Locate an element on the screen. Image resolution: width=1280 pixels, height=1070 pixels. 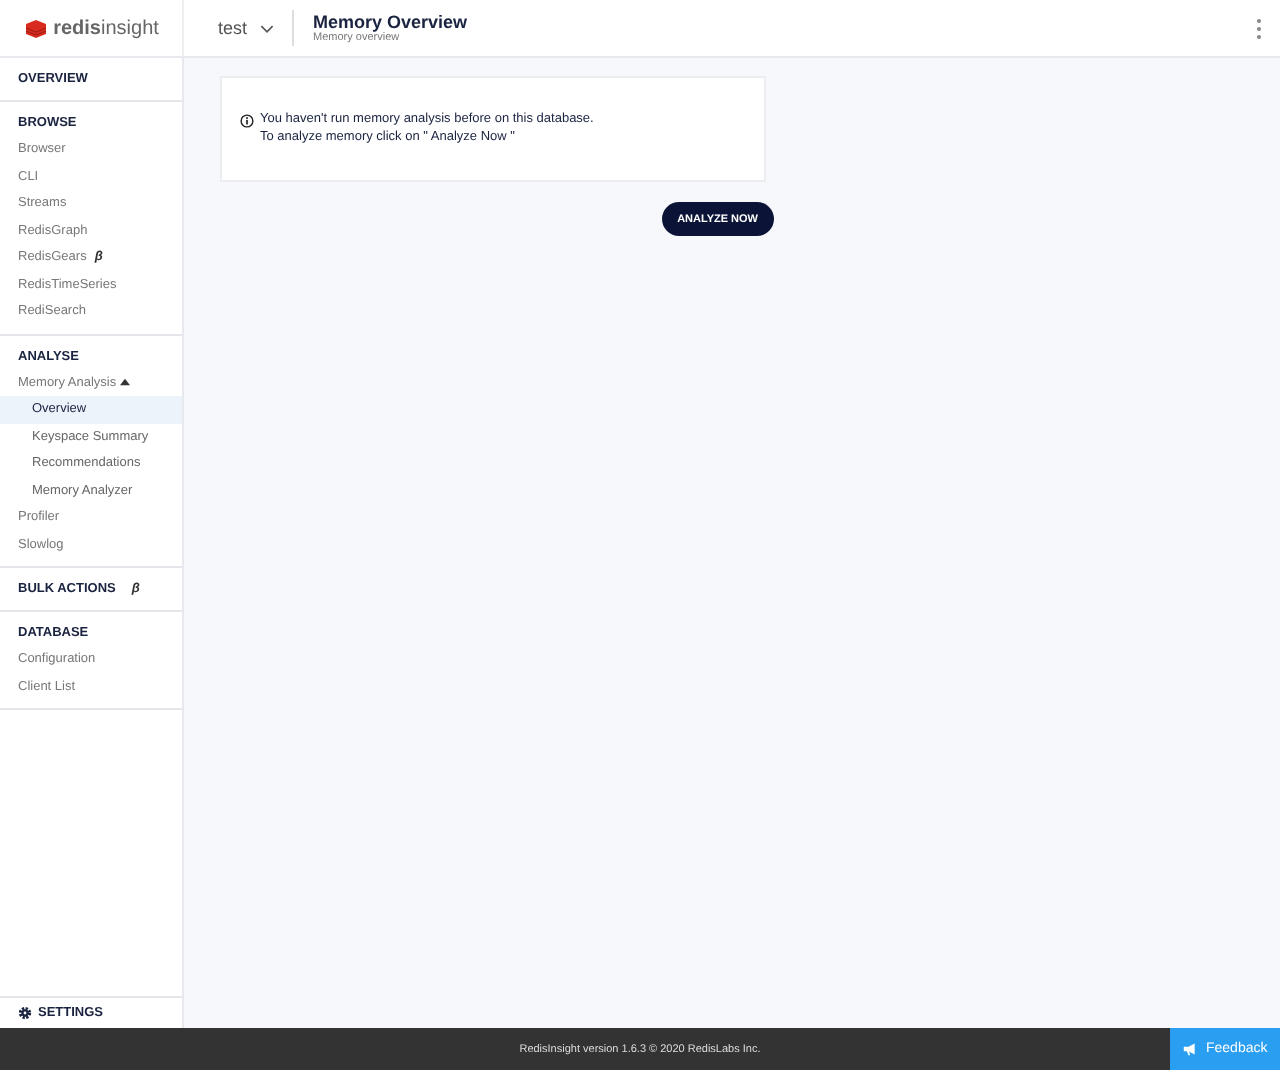
megaphone-icon is located at coordinates (1190, 1049).